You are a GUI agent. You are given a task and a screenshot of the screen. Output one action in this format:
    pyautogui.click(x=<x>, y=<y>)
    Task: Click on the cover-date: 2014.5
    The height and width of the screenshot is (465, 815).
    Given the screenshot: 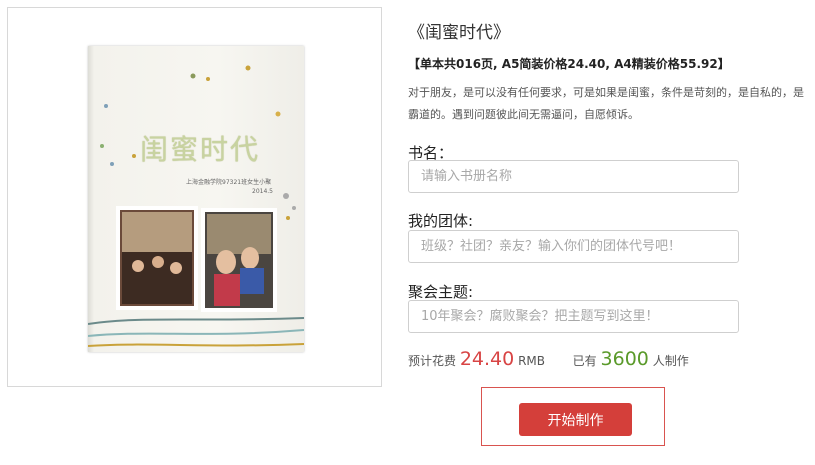 What is the action you would take?
    pyautogui.click(x=262, y=191)
    